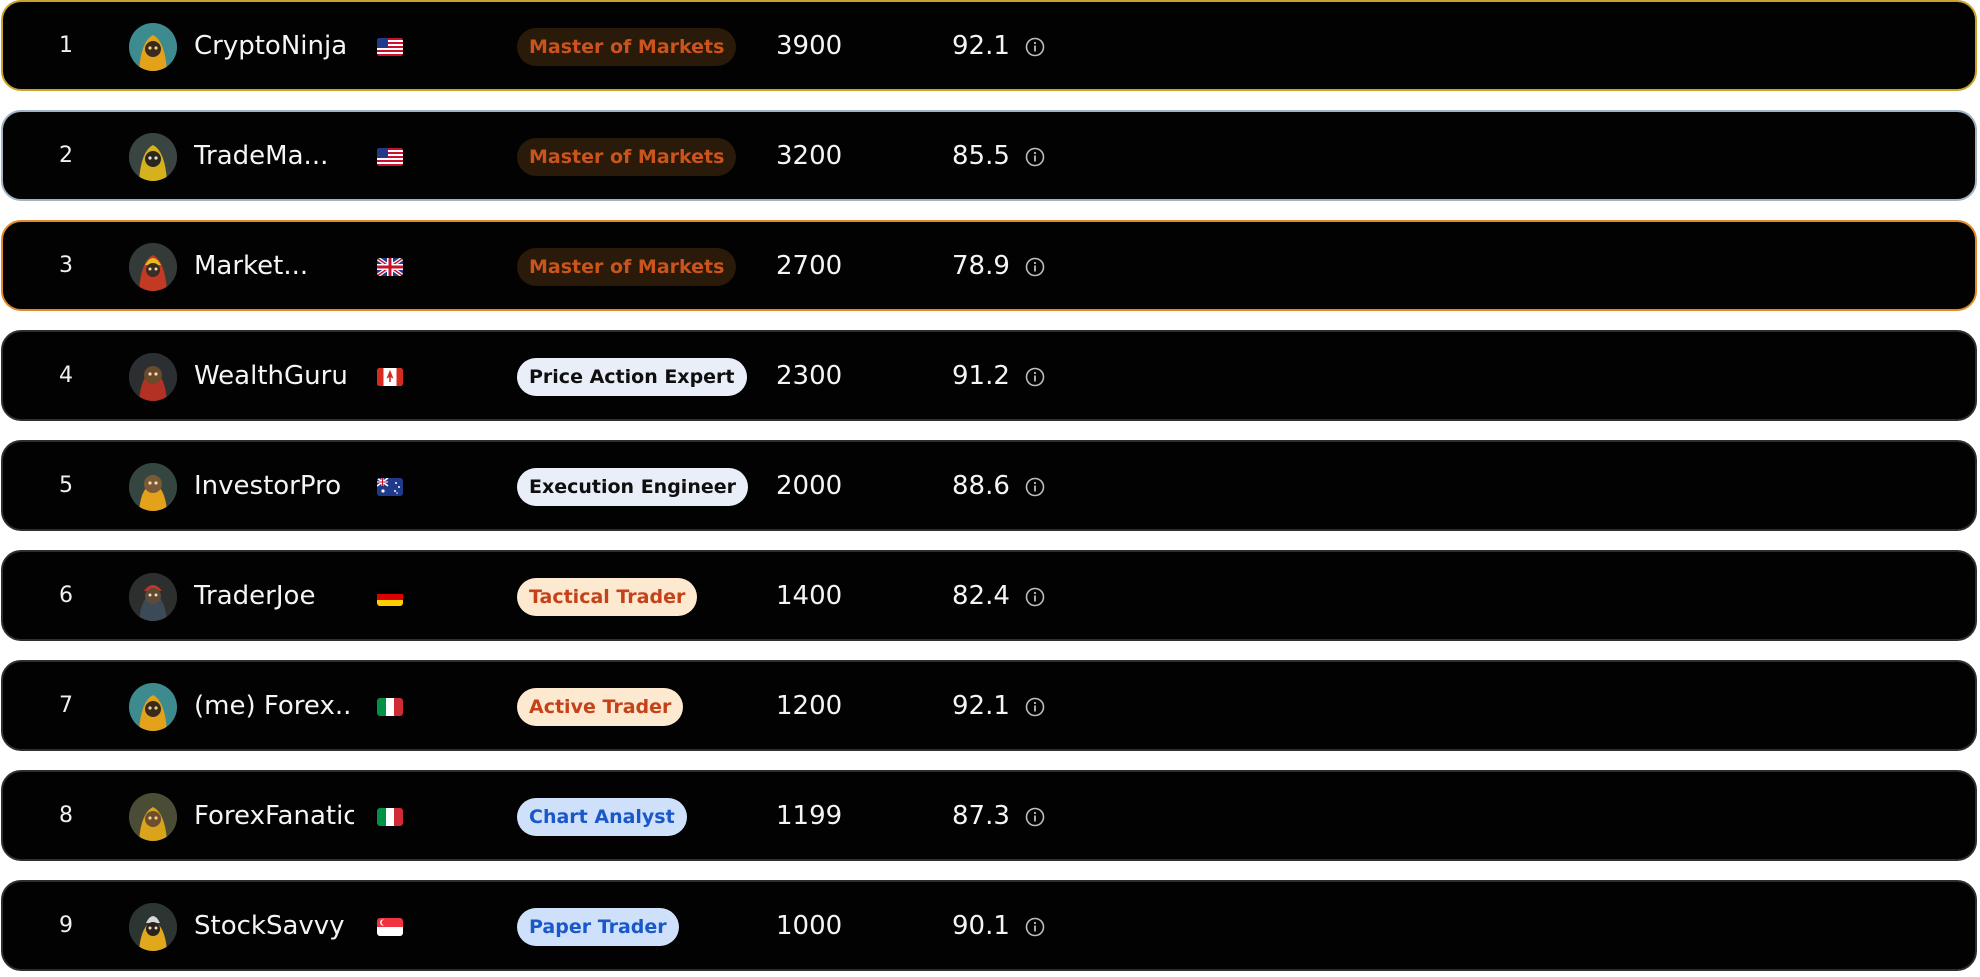  What do you see at coordinates (809, 595) in the screenshot?
I see `points-value: 1400` at bounding box center [809, 595].